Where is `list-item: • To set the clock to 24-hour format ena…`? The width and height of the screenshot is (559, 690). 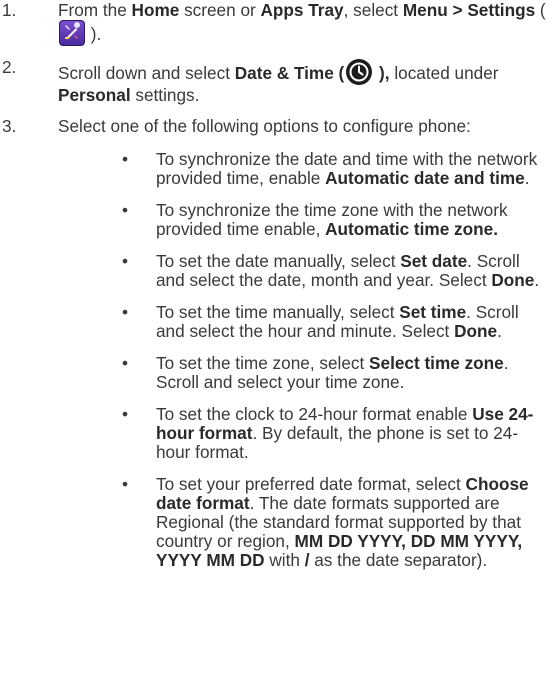
list-item: • To set the clock to 24-hour format ena… is located at coordinates (328, 433).